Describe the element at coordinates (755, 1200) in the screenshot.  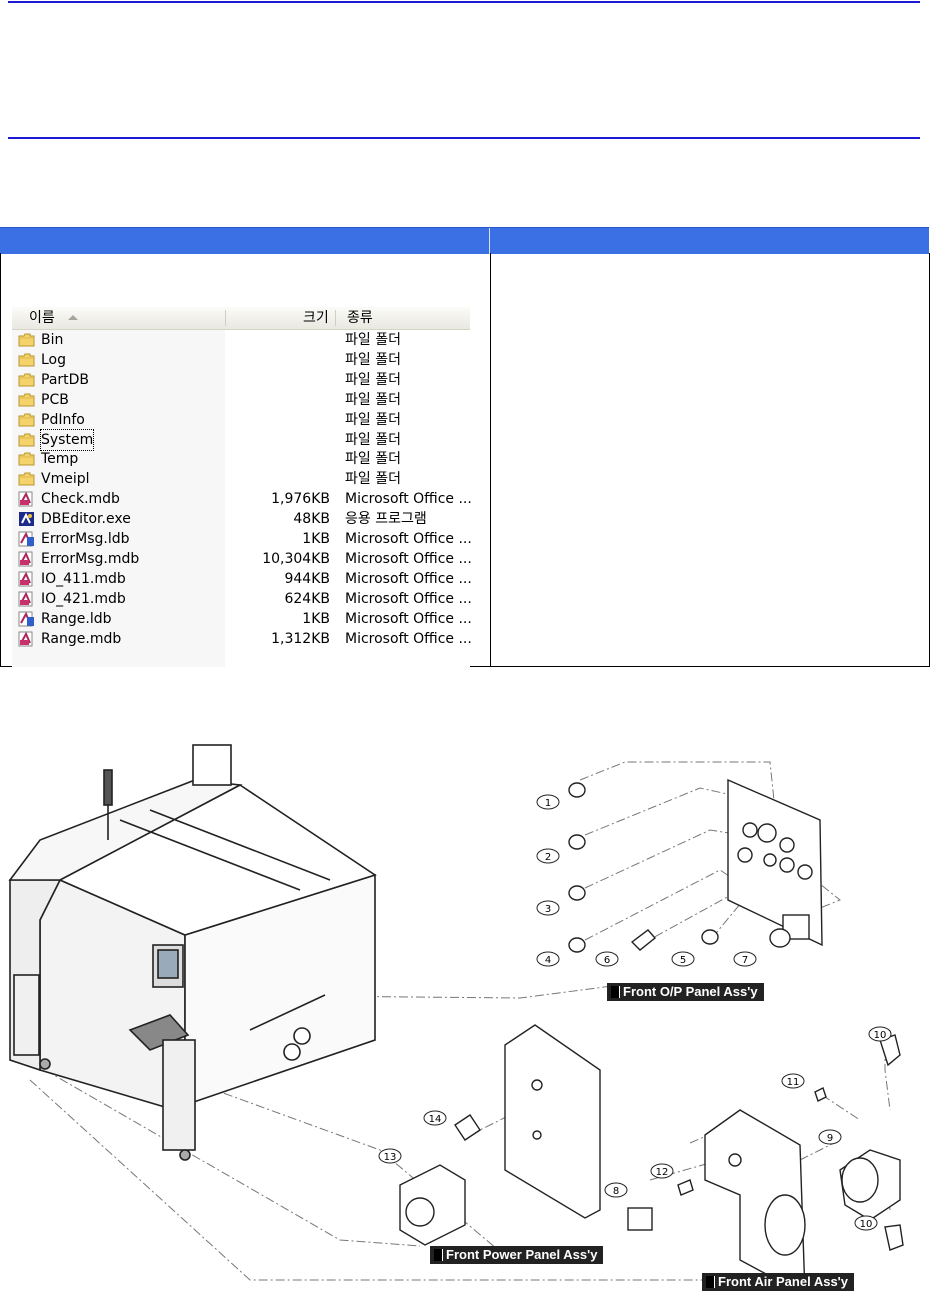
I see `front-air-panel-plate` at that location.